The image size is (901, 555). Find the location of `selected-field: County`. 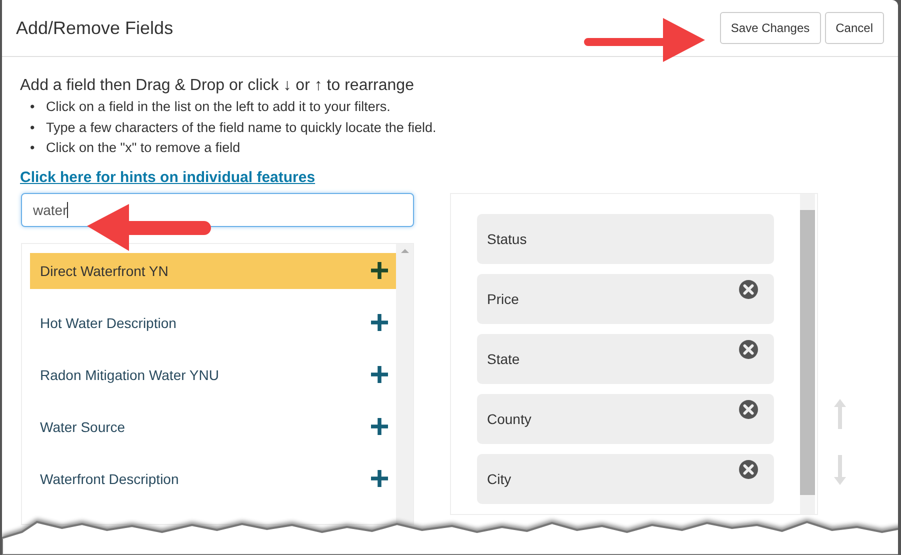

selected-field: County is located at coordinates (625, 419).